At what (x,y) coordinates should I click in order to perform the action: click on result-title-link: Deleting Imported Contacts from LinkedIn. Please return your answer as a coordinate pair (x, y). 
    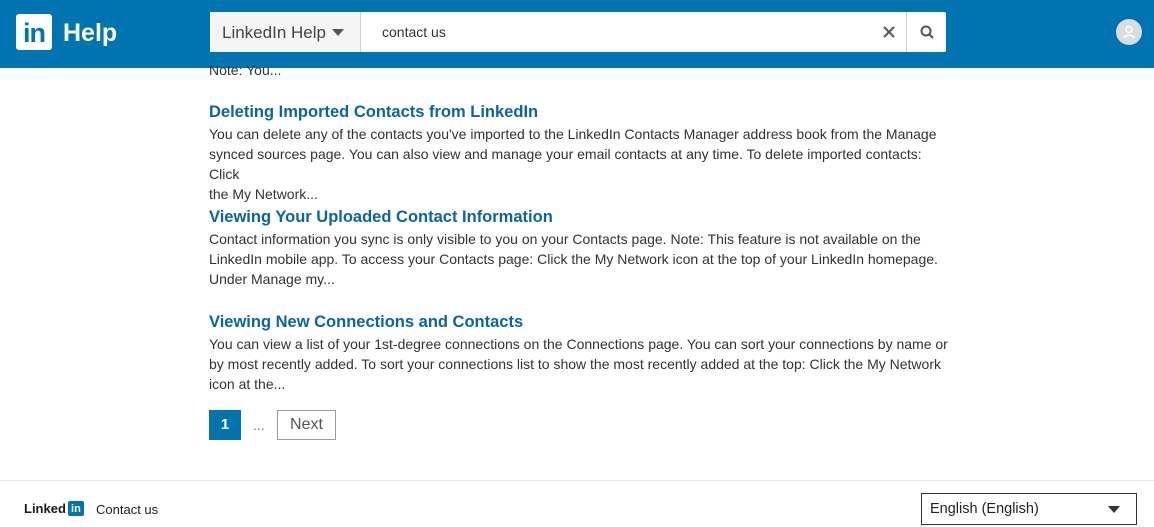
    Looking at the image, I should click on (581, 112).